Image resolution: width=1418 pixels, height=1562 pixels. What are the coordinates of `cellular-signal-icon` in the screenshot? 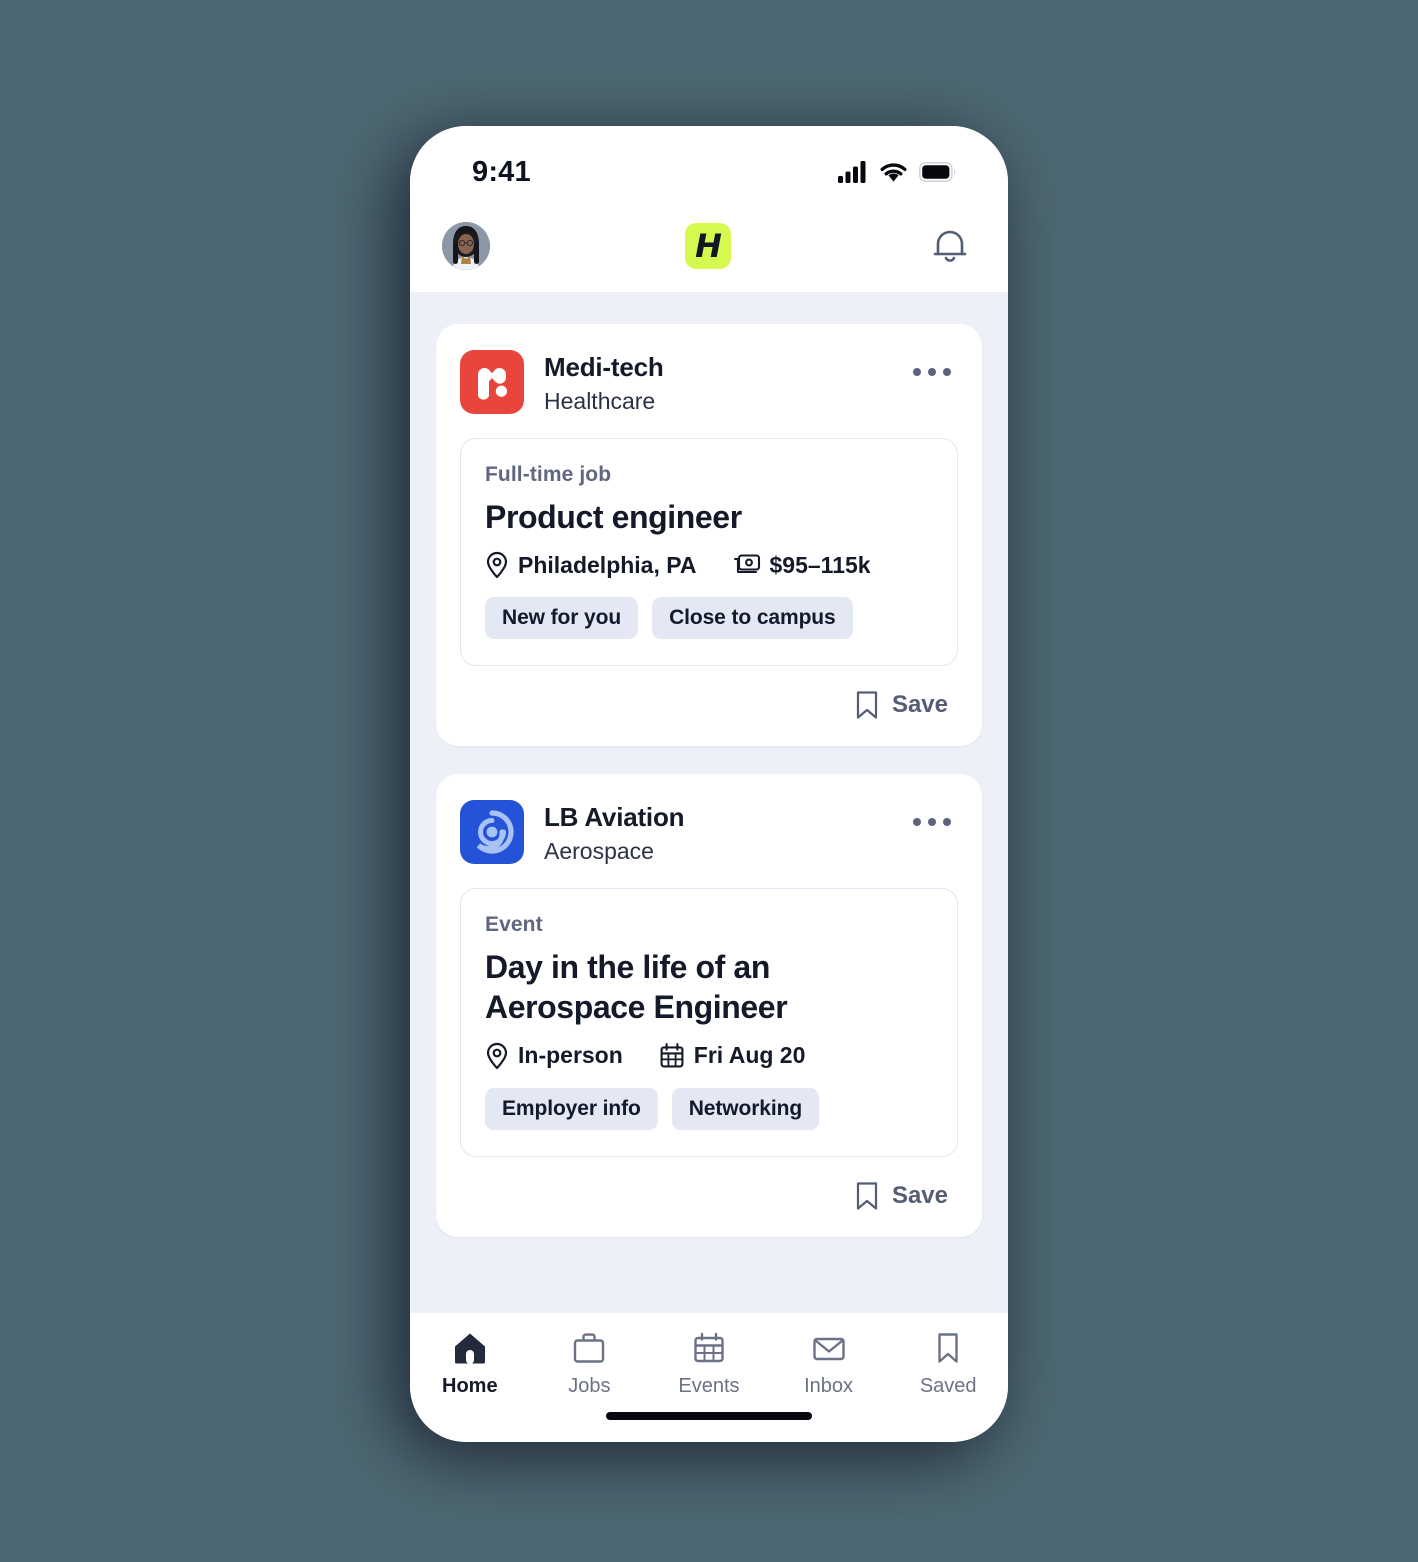 It's located at (852, 172).